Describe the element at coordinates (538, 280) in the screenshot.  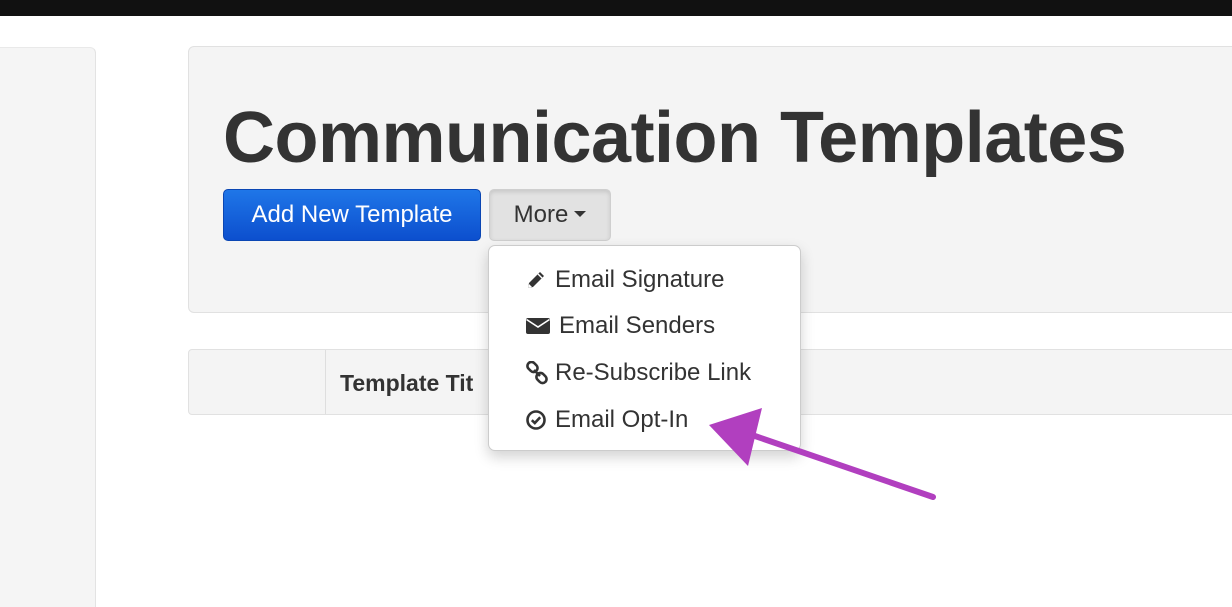
I see `pencil-icon` at that location.